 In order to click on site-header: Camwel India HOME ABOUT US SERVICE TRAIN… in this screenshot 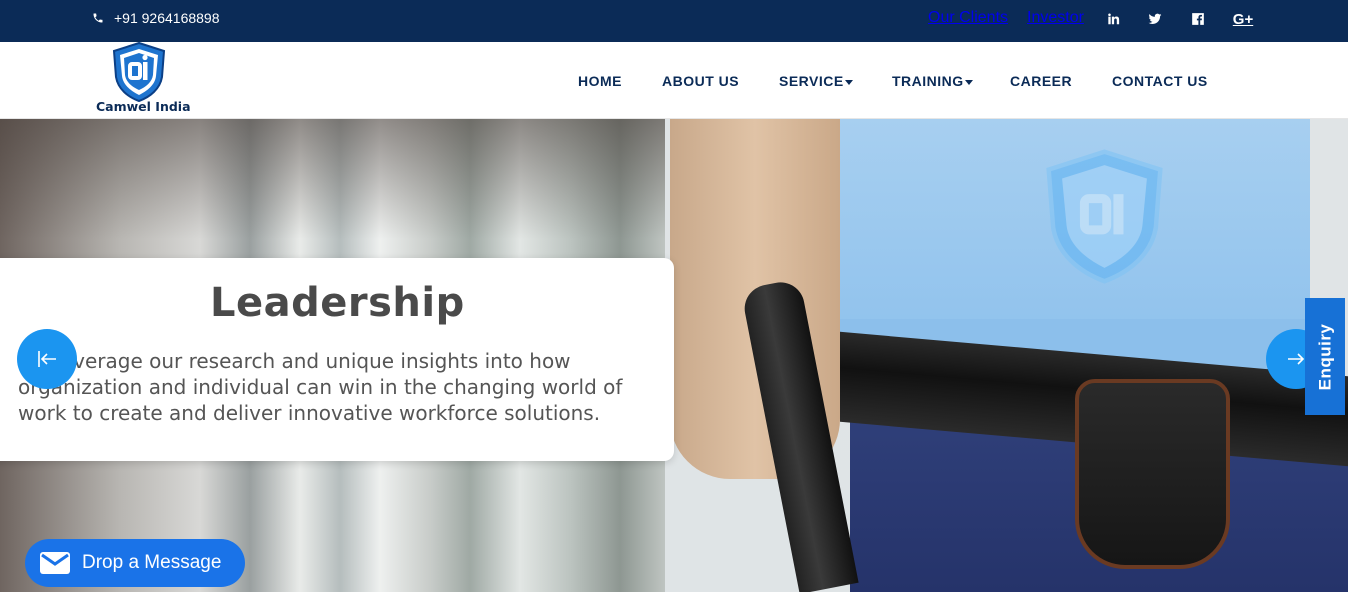, I will do `click(674, 80)`.